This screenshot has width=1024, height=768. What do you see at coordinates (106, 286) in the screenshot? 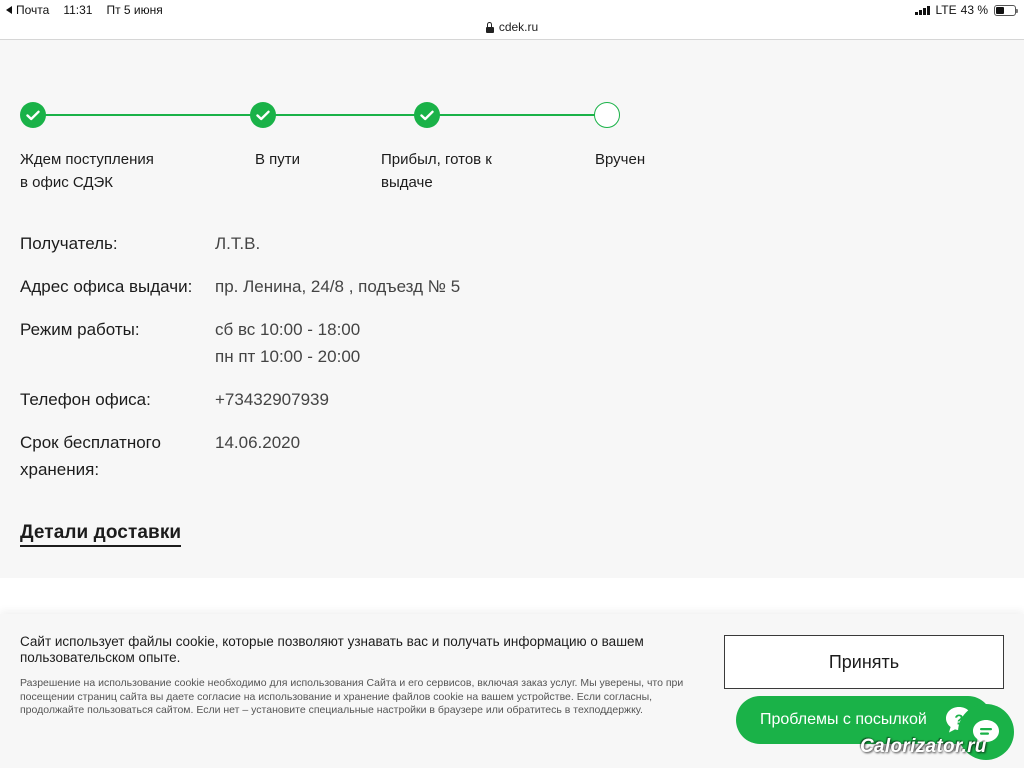
I see `office-label: Адрес офиса выдачи:` at bounding box center [106, 286].